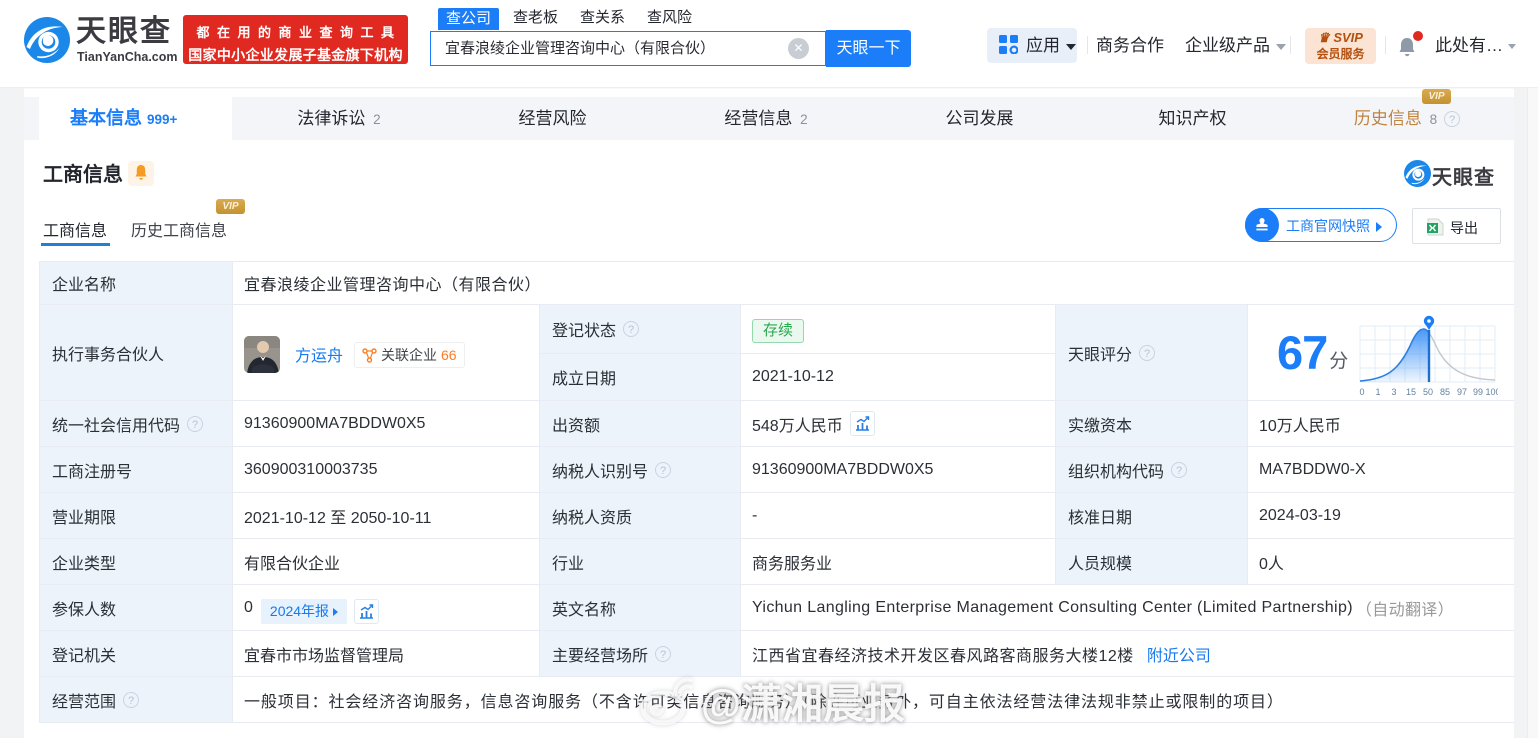 This screenshot has width=1538, height=738. What do you see at coordinates (1478, 392) in the screenshot?
I see `svg-text: 99` at bounding box center [1478, 392].